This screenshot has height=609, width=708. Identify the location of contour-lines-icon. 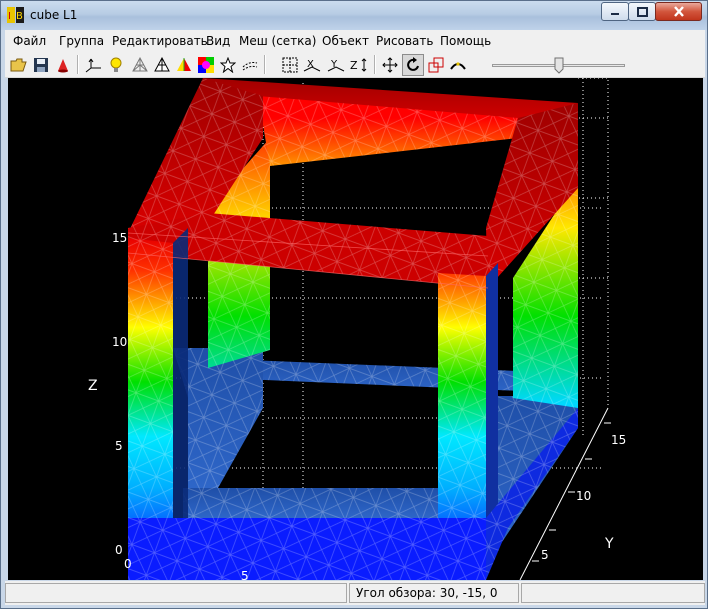
(250, 66).